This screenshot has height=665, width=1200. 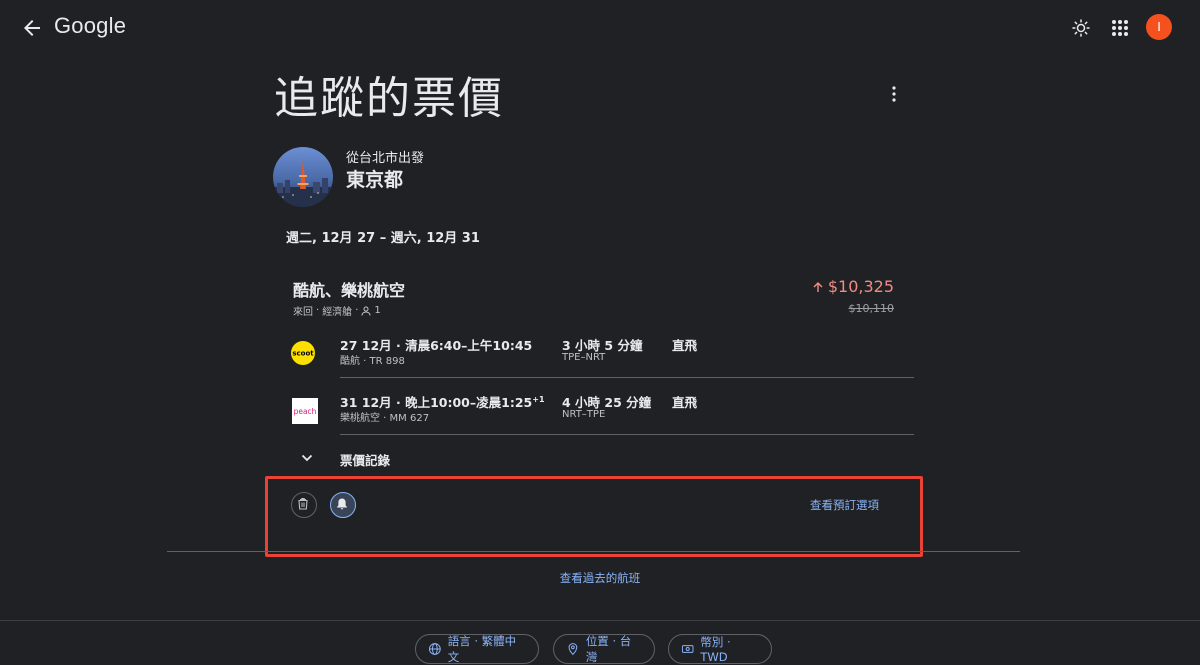 What do you see at coordinates (1159, 27) in the screenshot?
I see `account-avatar: I` at bounding box center [1159, 27].